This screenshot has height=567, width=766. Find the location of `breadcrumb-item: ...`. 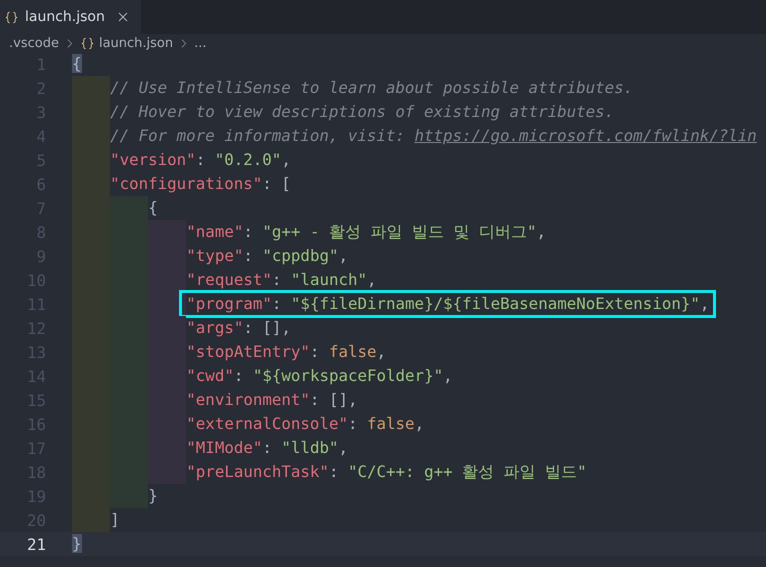

breadcrumb-item: ... is located at coordinates (200, 43).